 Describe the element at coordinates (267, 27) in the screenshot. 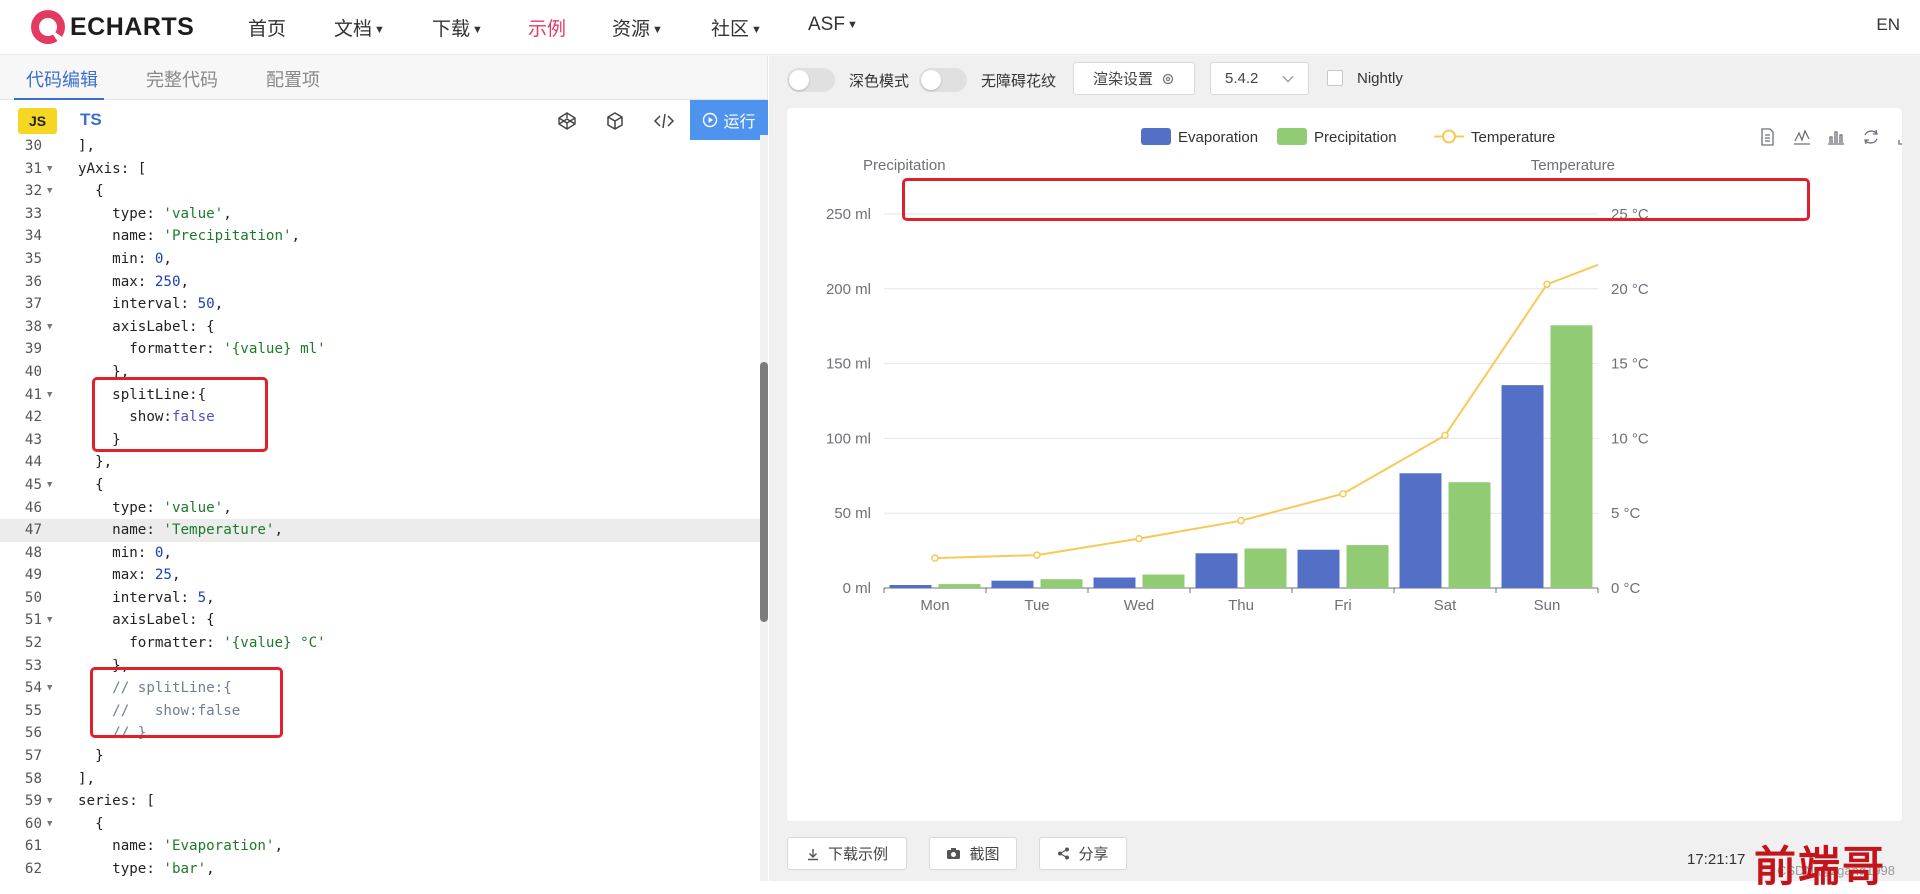

I see `nav-item-home: 首页` at that location.